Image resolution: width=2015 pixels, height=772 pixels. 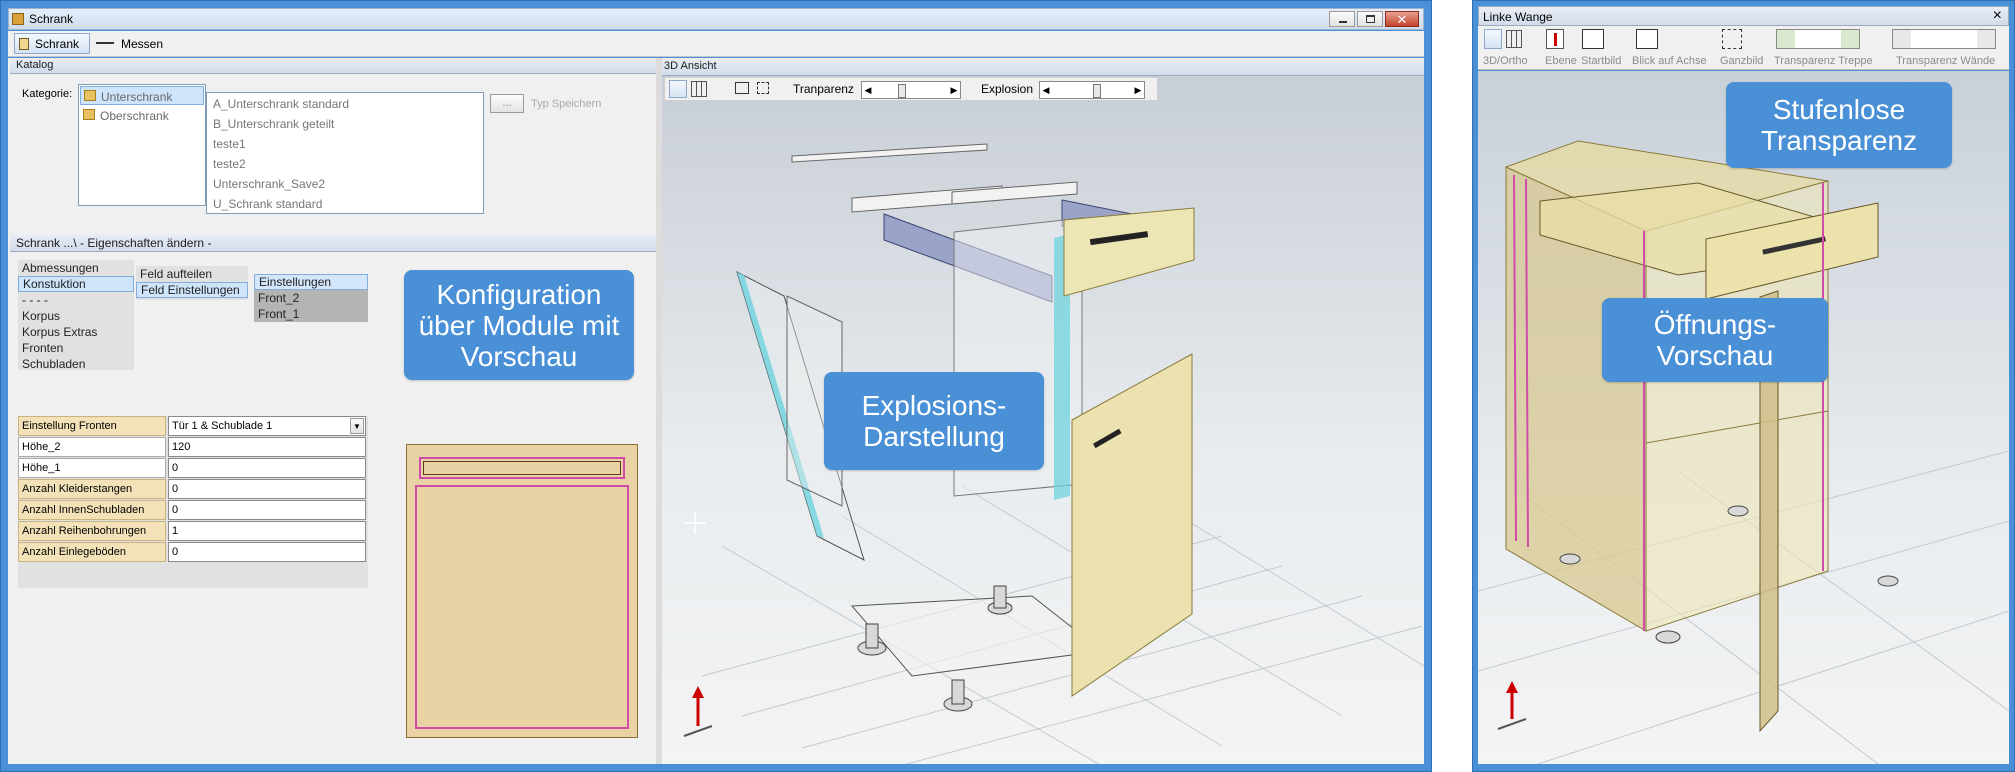 I want to click on waende-slider, so click(x=1944, y=39).